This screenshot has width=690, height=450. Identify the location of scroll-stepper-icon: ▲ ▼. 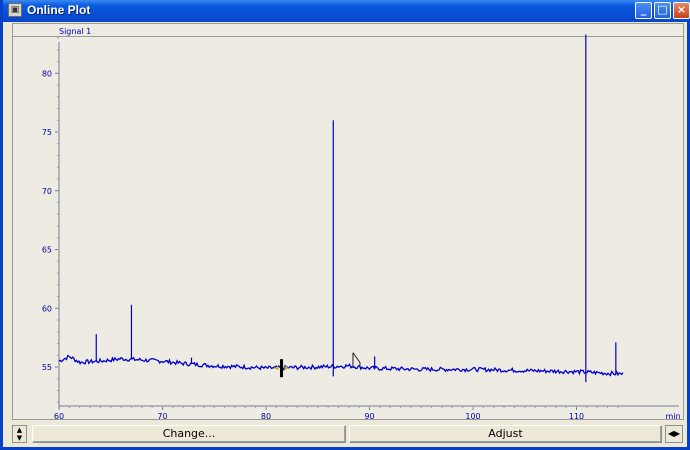
(19, 434).